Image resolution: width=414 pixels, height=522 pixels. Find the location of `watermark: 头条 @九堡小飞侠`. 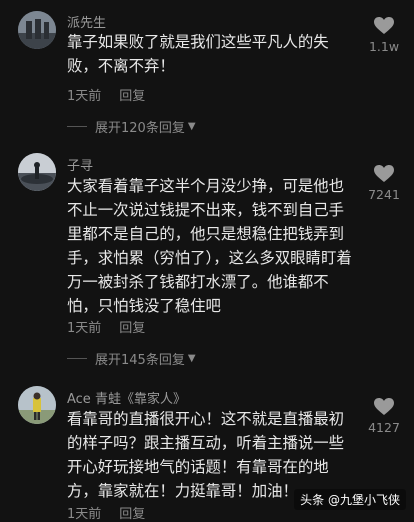

watermark: 头条 @九堡小飞侠 is located at coordinates (350, 499).